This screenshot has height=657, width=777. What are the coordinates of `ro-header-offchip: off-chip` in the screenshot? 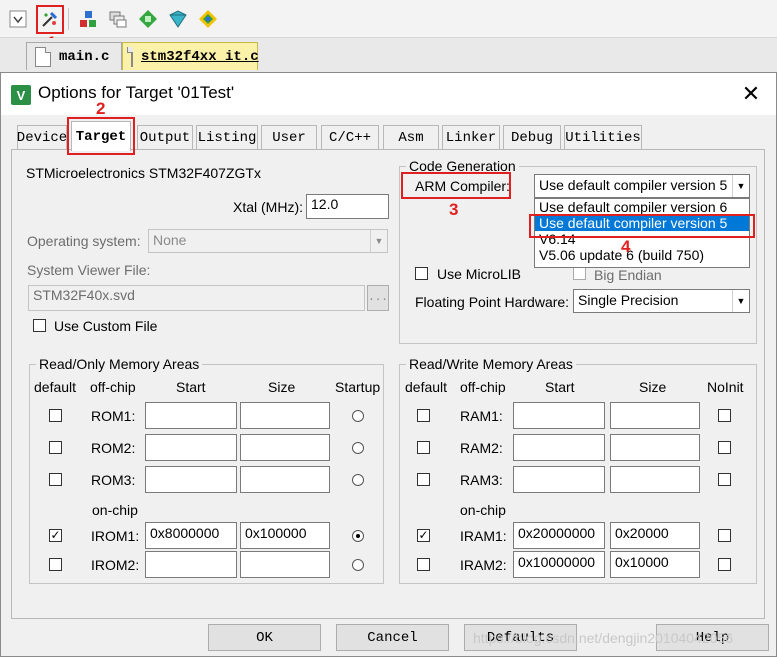 It's located at (113, 387).